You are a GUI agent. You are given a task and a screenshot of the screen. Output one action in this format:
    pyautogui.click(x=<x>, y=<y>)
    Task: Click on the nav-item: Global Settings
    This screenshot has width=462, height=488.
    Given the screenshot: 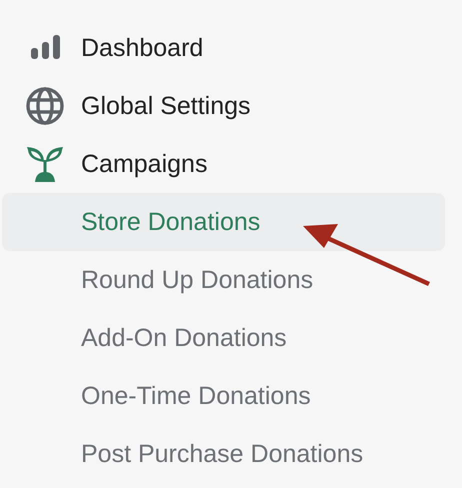 What is the action you would take?
    pyautogui.click(x=223, y=106)
    